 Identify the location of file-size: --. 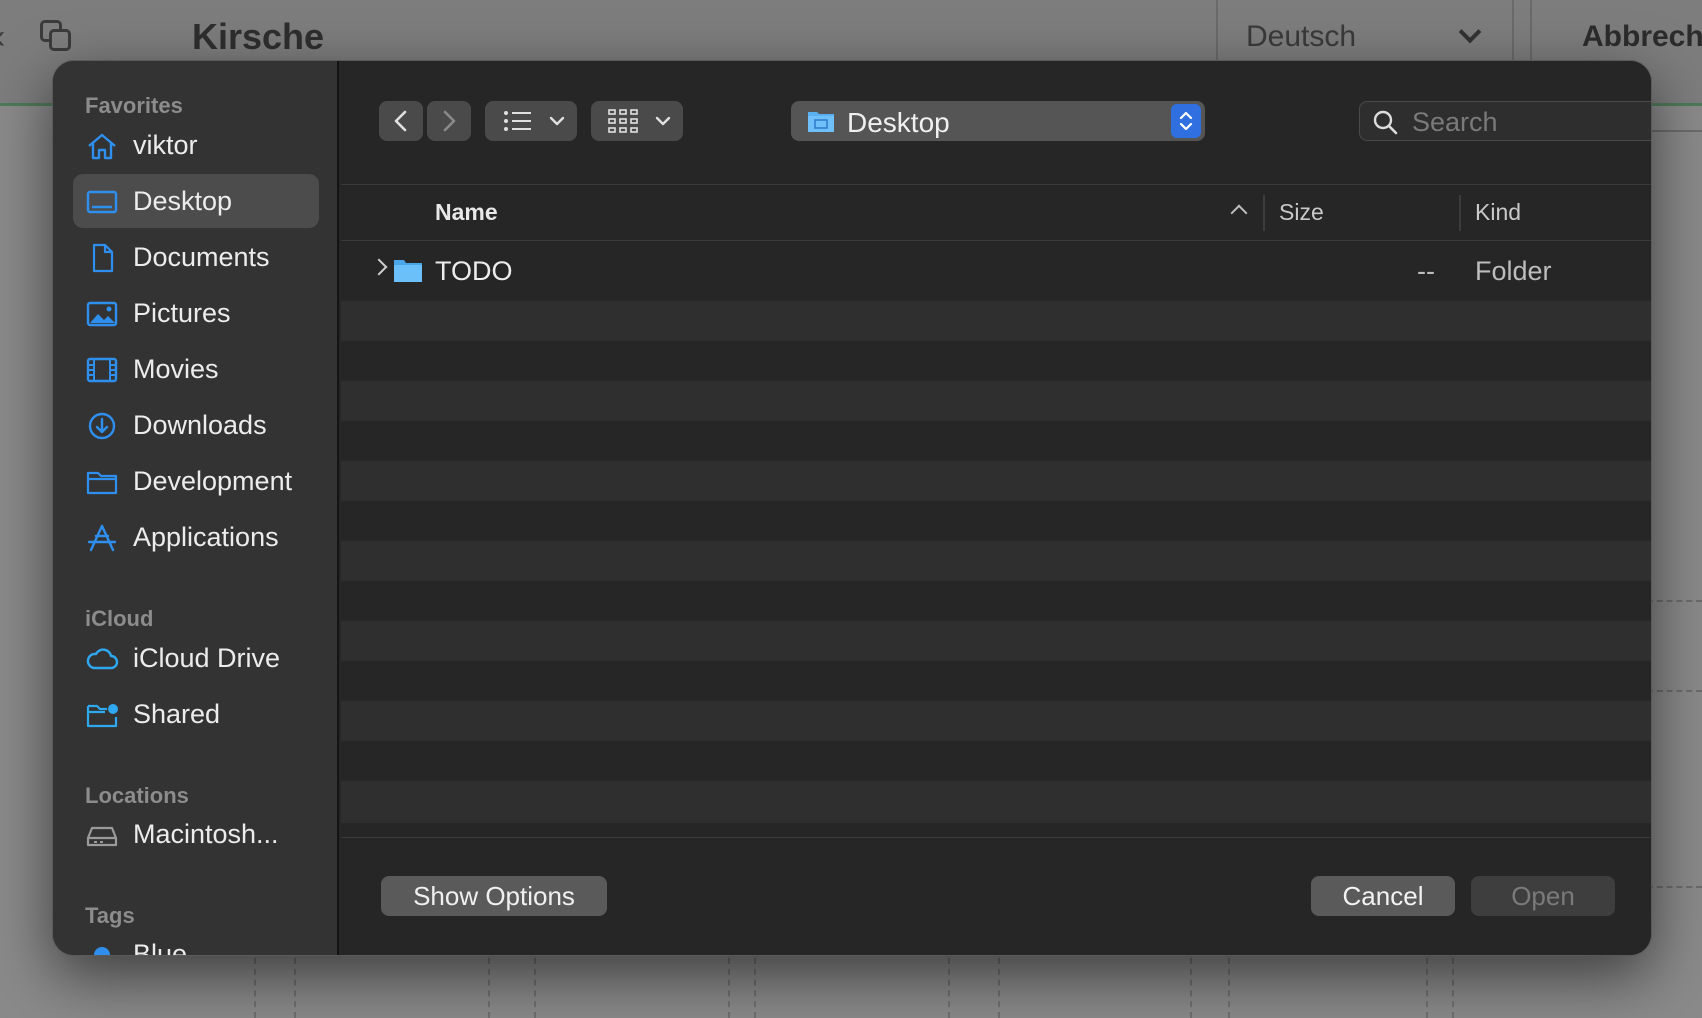
(1426, 271).